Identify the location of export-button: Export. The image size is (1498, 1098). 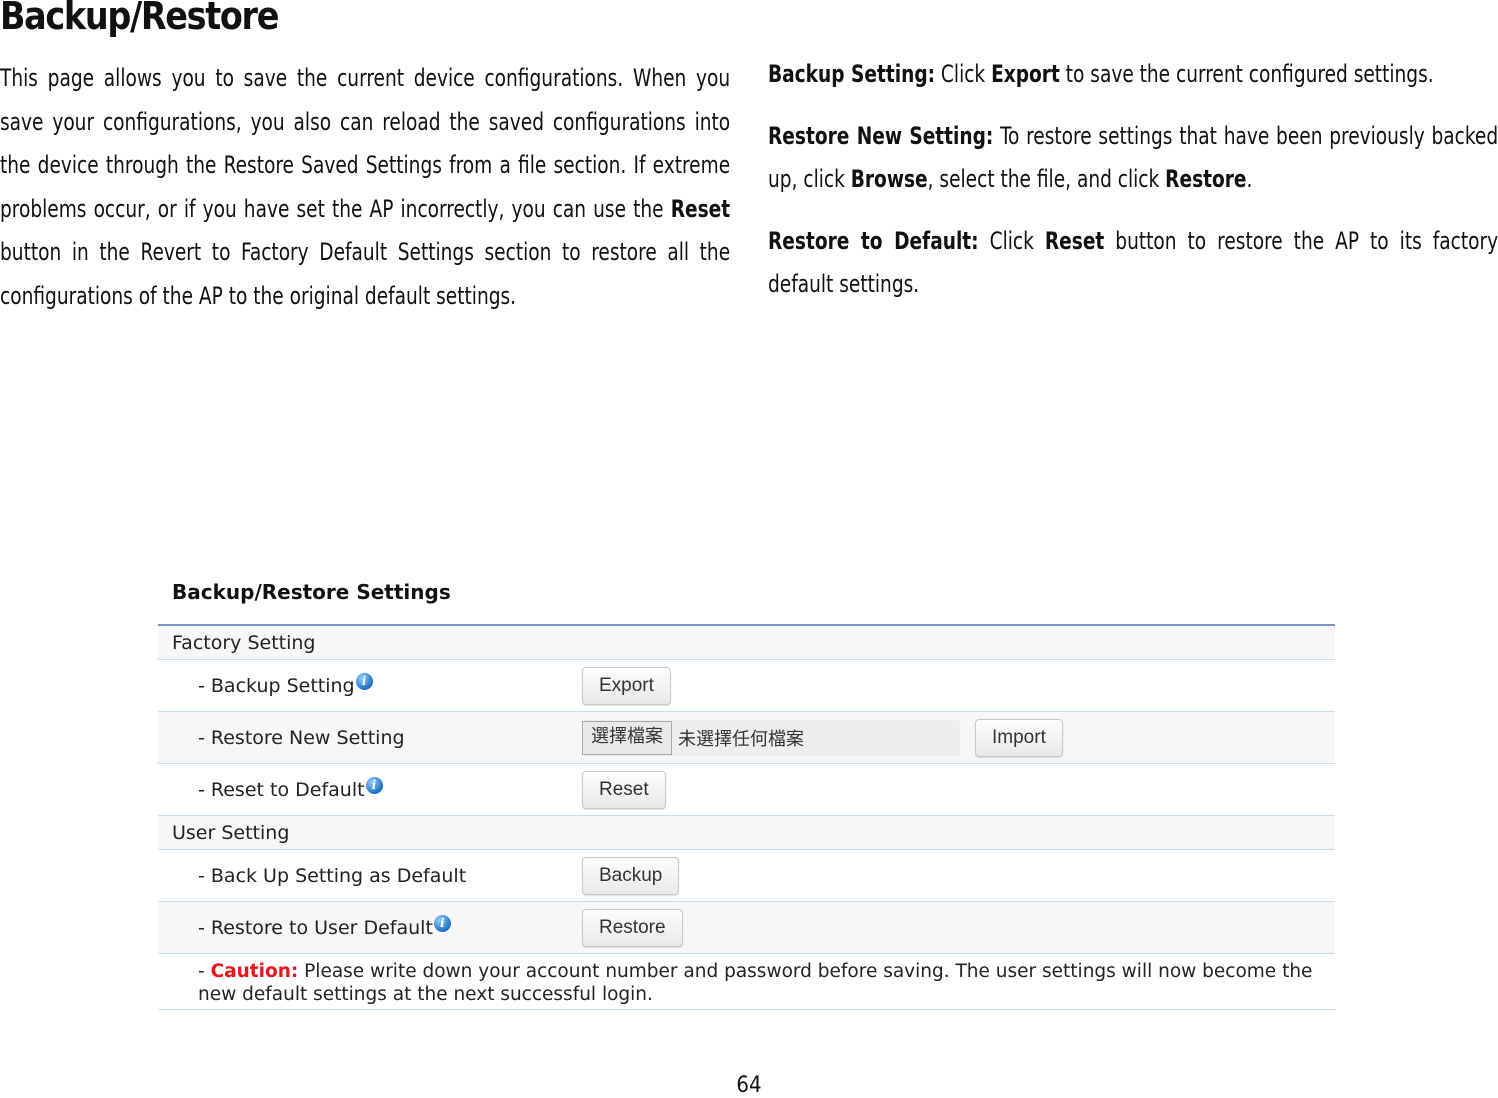
(626, 685).